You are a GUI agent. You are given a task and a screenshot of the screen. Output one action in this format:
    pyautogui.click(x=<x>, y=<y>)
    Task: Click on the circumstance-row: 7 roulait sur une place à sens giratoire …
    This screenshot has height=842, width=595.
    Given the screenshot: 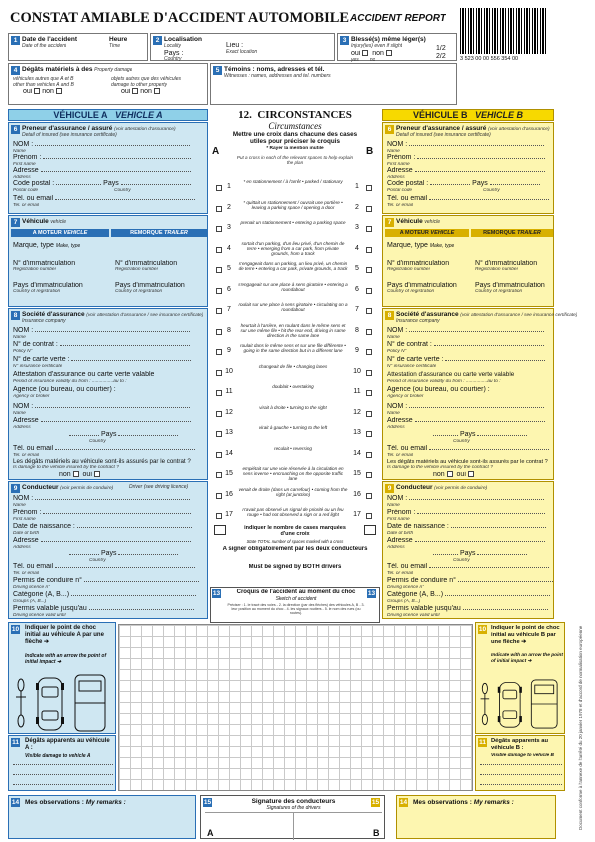 What is the action you would take?
    pyautogui.click(x=295, y=312)
    